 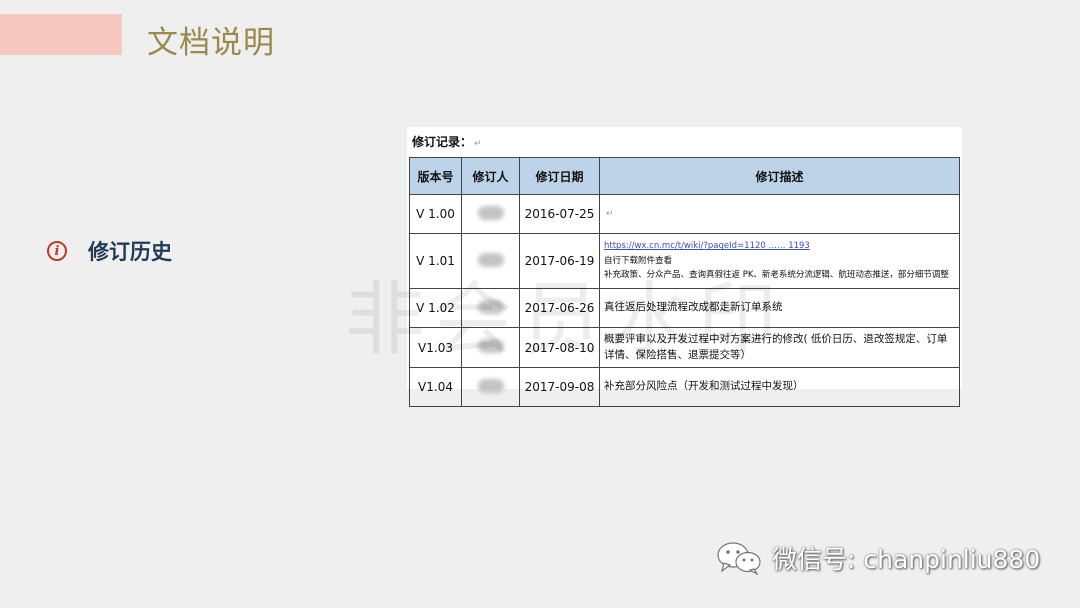 I want to click on title-accent-bar, so click(x=61, y=34).